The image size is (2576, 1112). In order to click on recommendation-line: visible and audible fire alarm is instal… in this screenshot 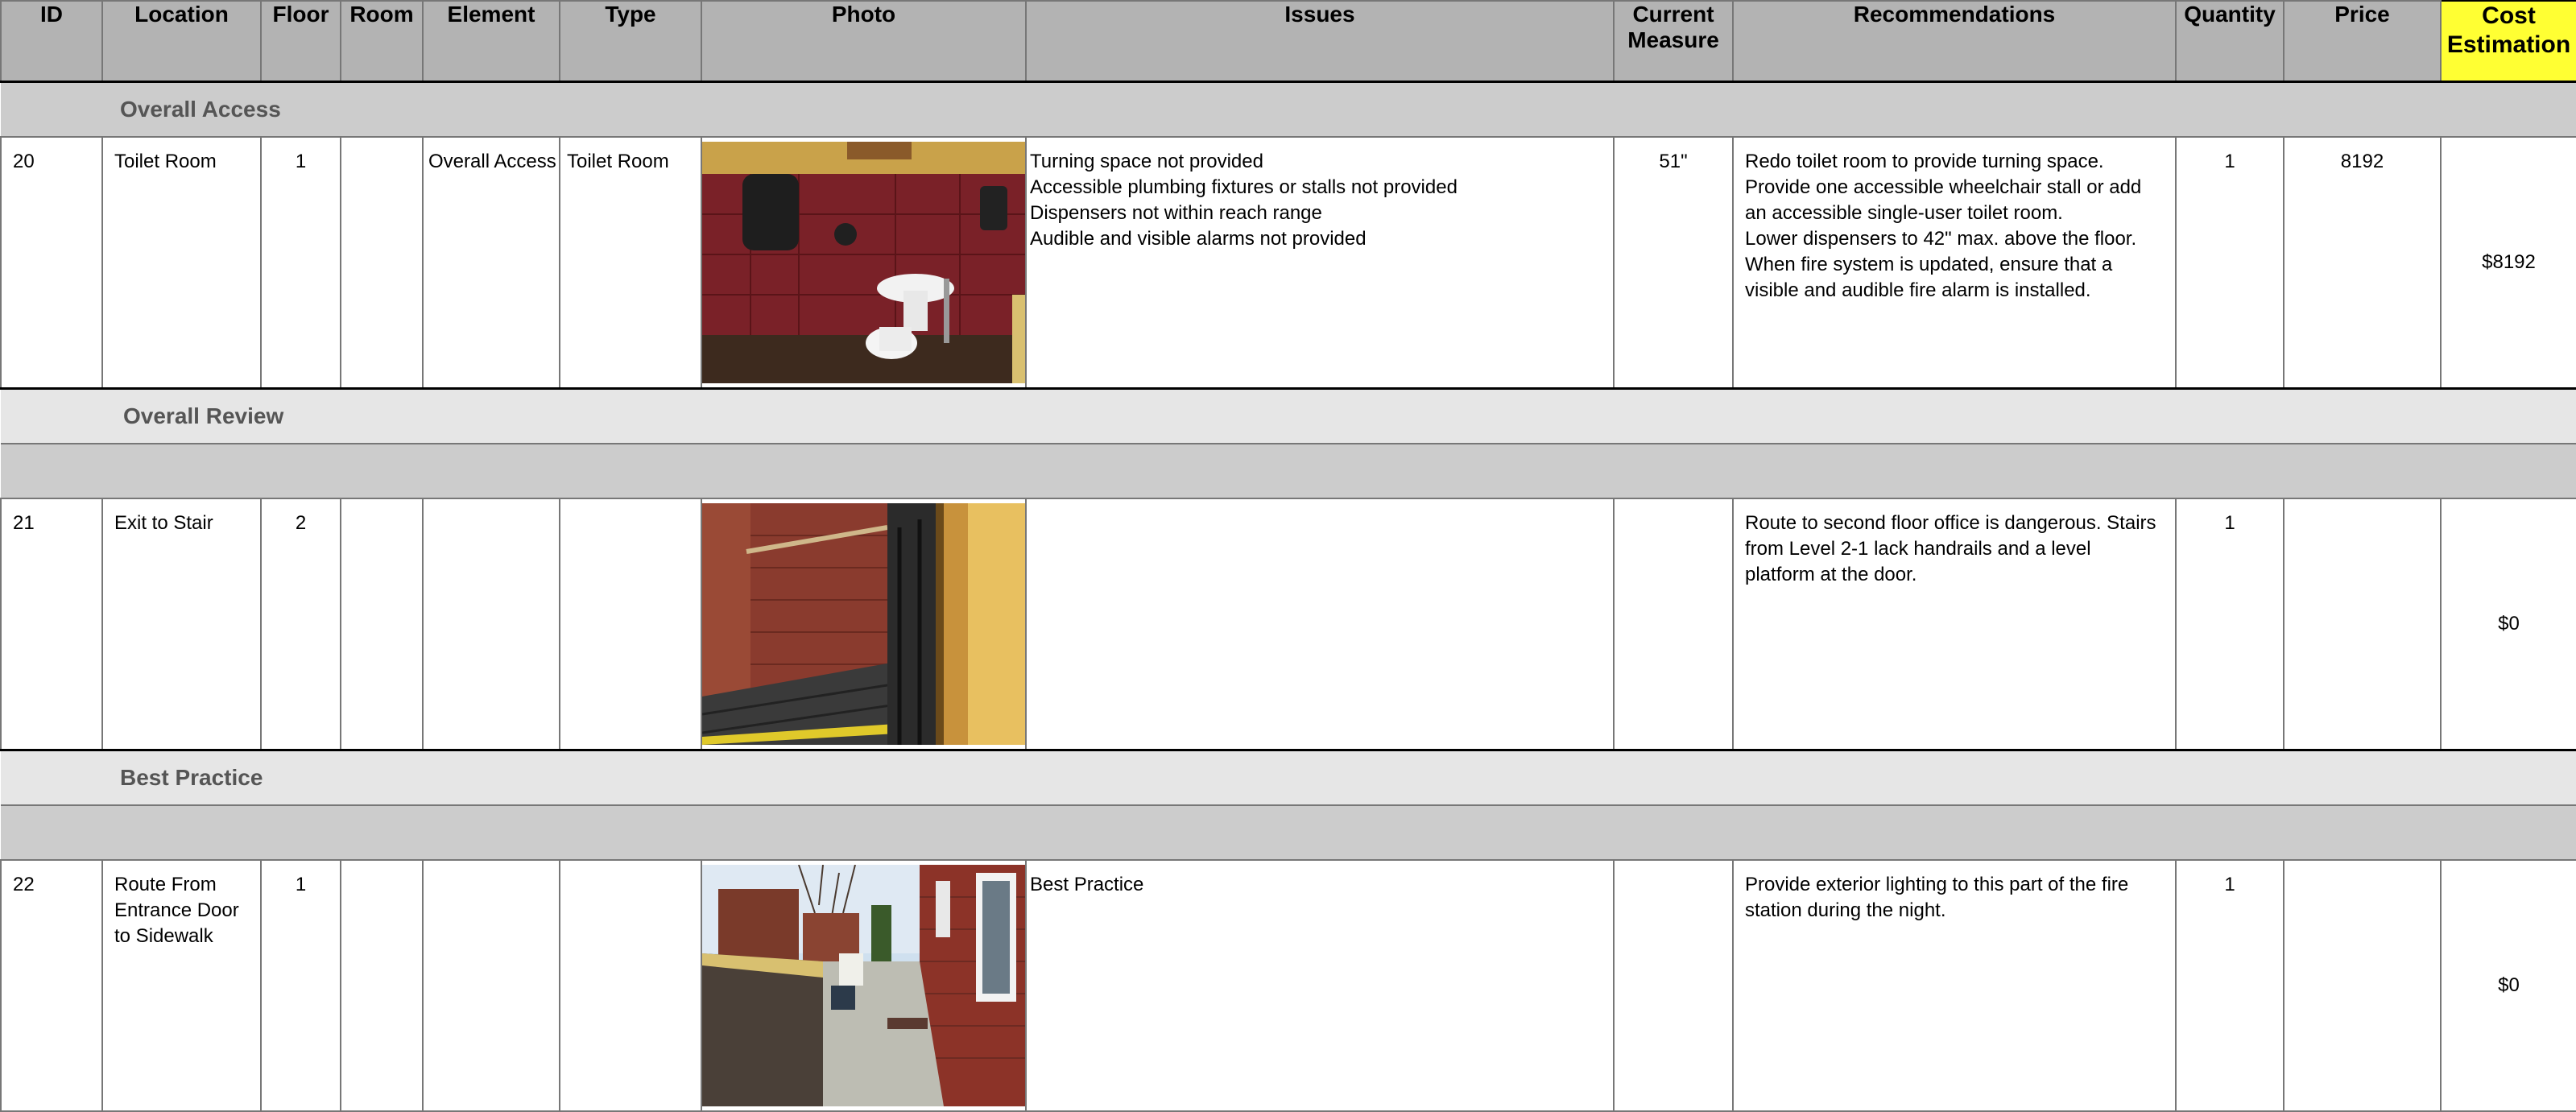, I will do `click(1918, 290)`.